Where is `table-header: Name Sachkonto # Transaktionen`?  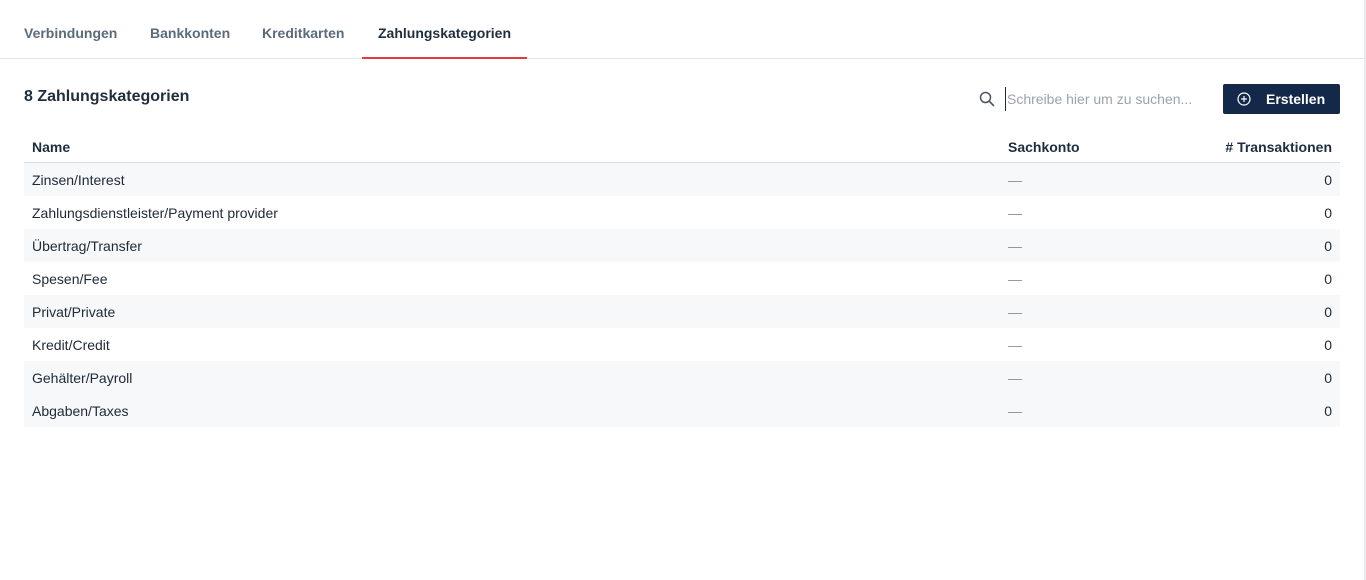
table-header: Name Sachkonto # Transaktionen is located at coordinates (682, 147).